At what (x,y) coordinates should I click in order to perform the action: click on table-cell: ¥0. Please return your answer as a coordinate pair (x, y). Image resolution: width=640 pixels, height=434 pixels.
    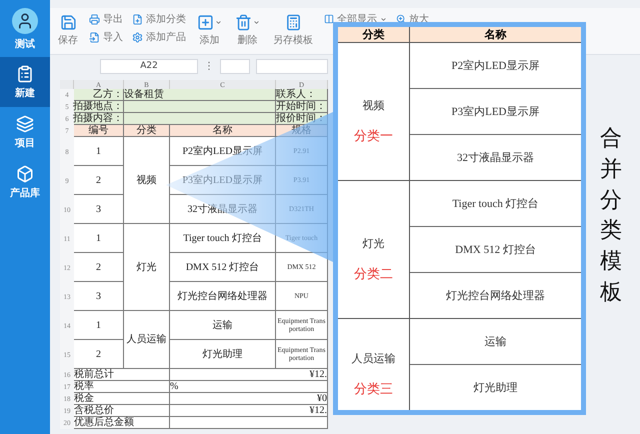
    Looking at the image, I should click on (249, 399).